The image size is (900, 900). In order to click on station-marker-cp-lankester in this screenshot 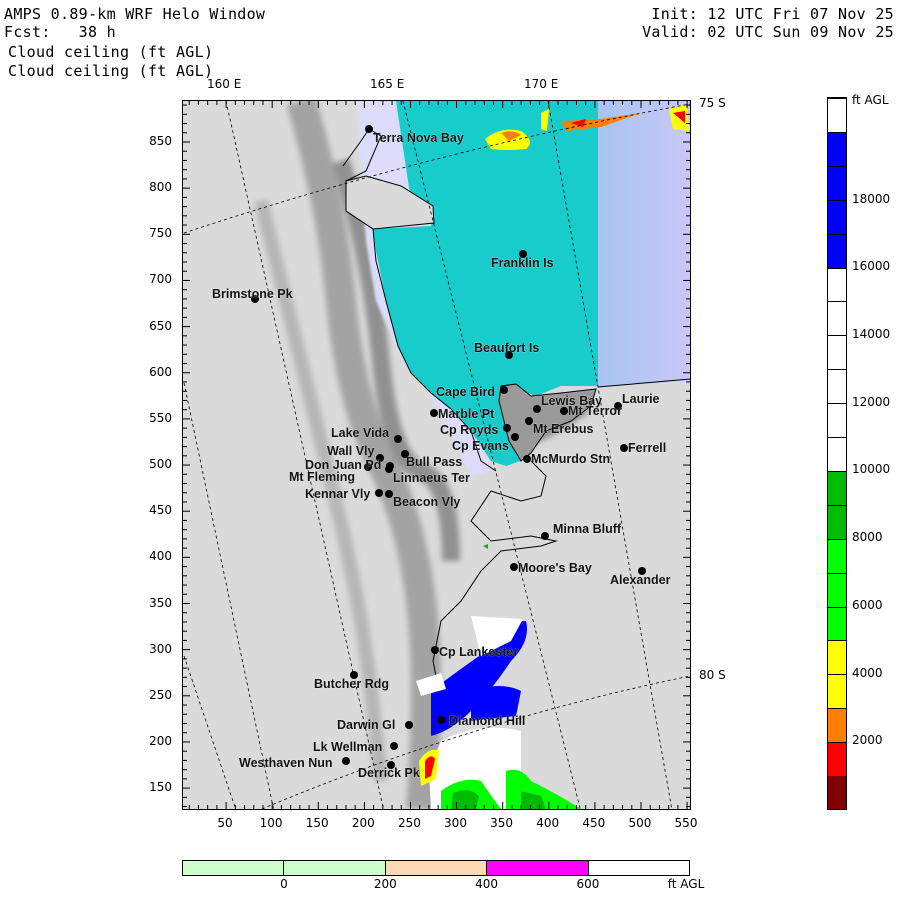, I will do `click(435, 650)`.